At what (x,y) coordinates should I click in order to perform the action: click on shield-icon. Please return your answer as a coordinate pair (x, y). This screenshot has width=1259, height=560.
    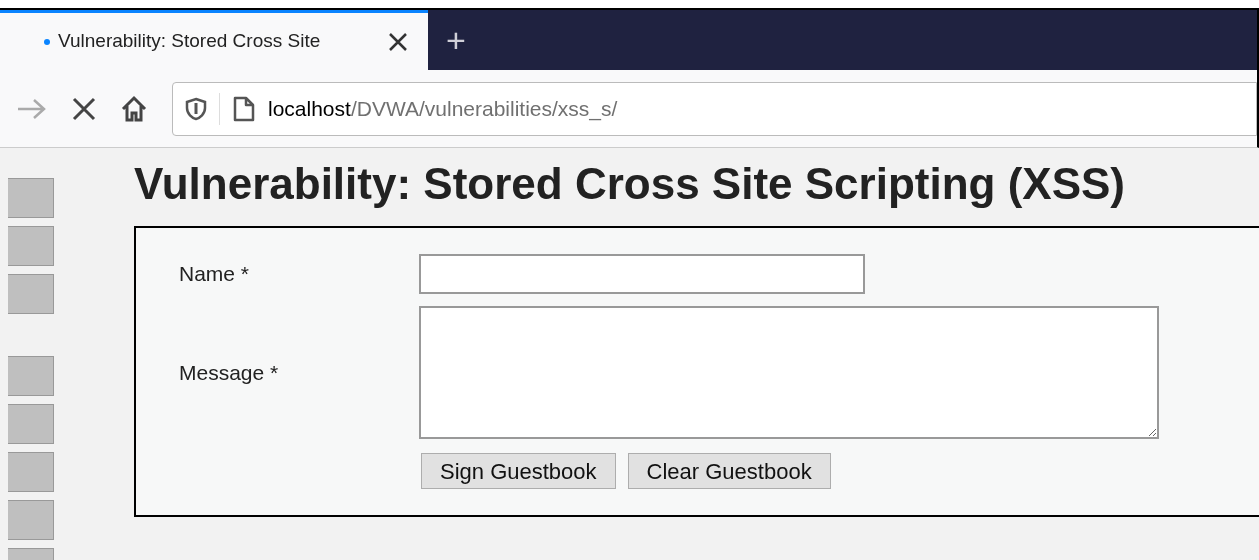
    Looking at the image, I should click on (196, 108).